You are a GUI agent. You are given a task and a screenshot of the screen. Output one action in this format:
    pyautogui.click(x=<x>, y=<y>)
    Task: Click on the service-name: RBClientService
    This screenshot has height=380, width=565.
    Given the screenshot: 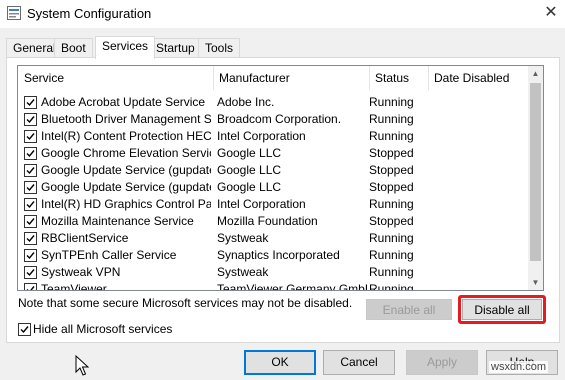 What is the action you would take?
    pyautogui.click(x=85, y=238)
    